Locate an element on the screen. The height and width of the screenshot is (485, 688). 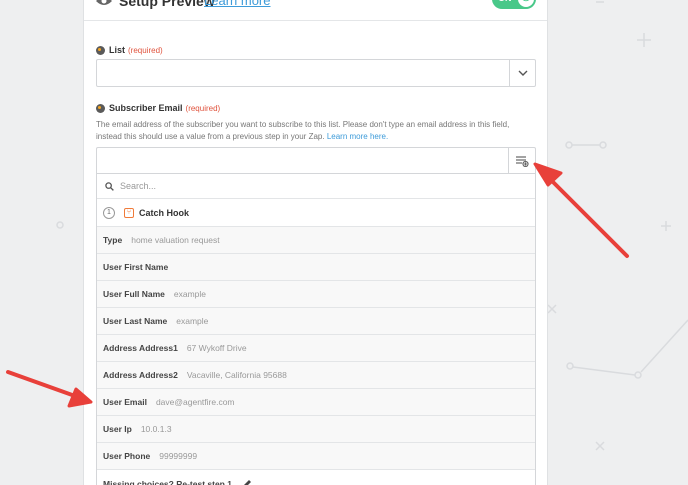
email-field-label: Subscriber Email (required) is located at coordinates (158, 108).